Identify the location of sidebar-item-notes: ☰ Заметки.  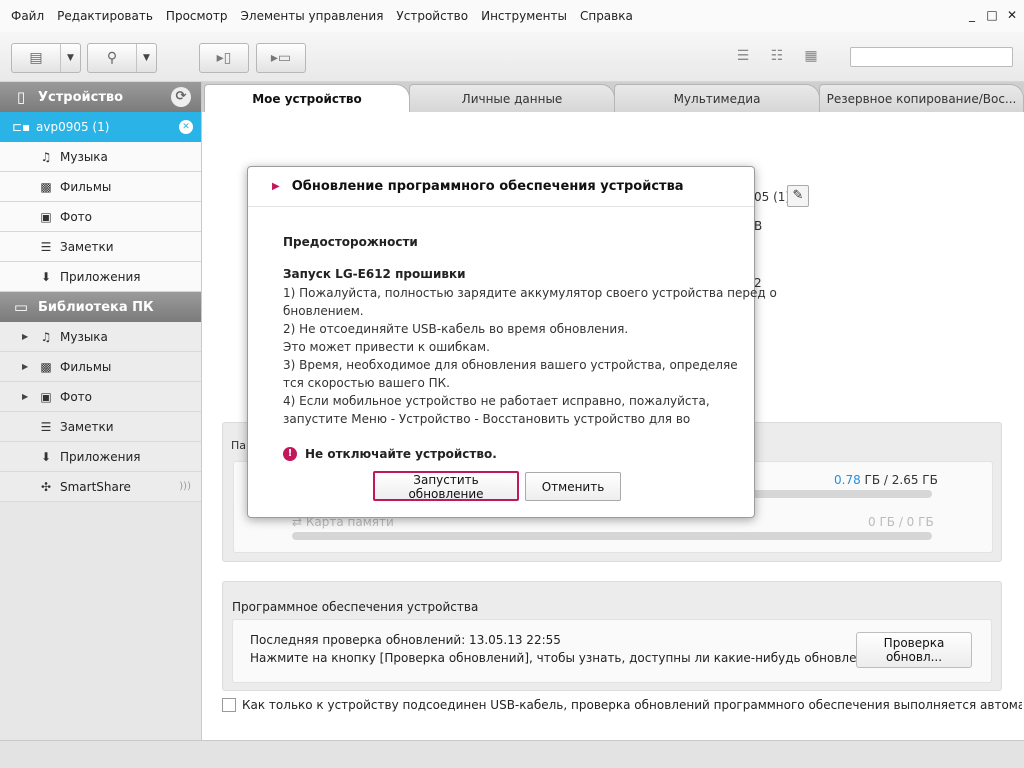
(100, 247).